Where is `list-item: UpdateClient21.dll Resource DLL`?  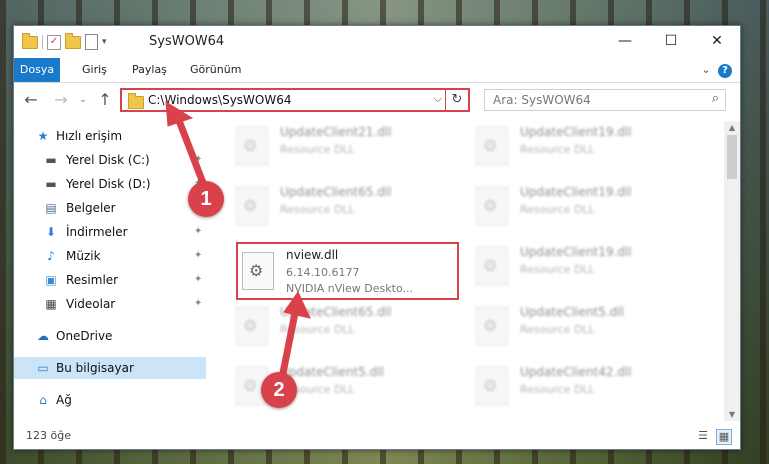
list-item: UpdateClient21.dll Resource DLL is located at coordinates (347, 146).